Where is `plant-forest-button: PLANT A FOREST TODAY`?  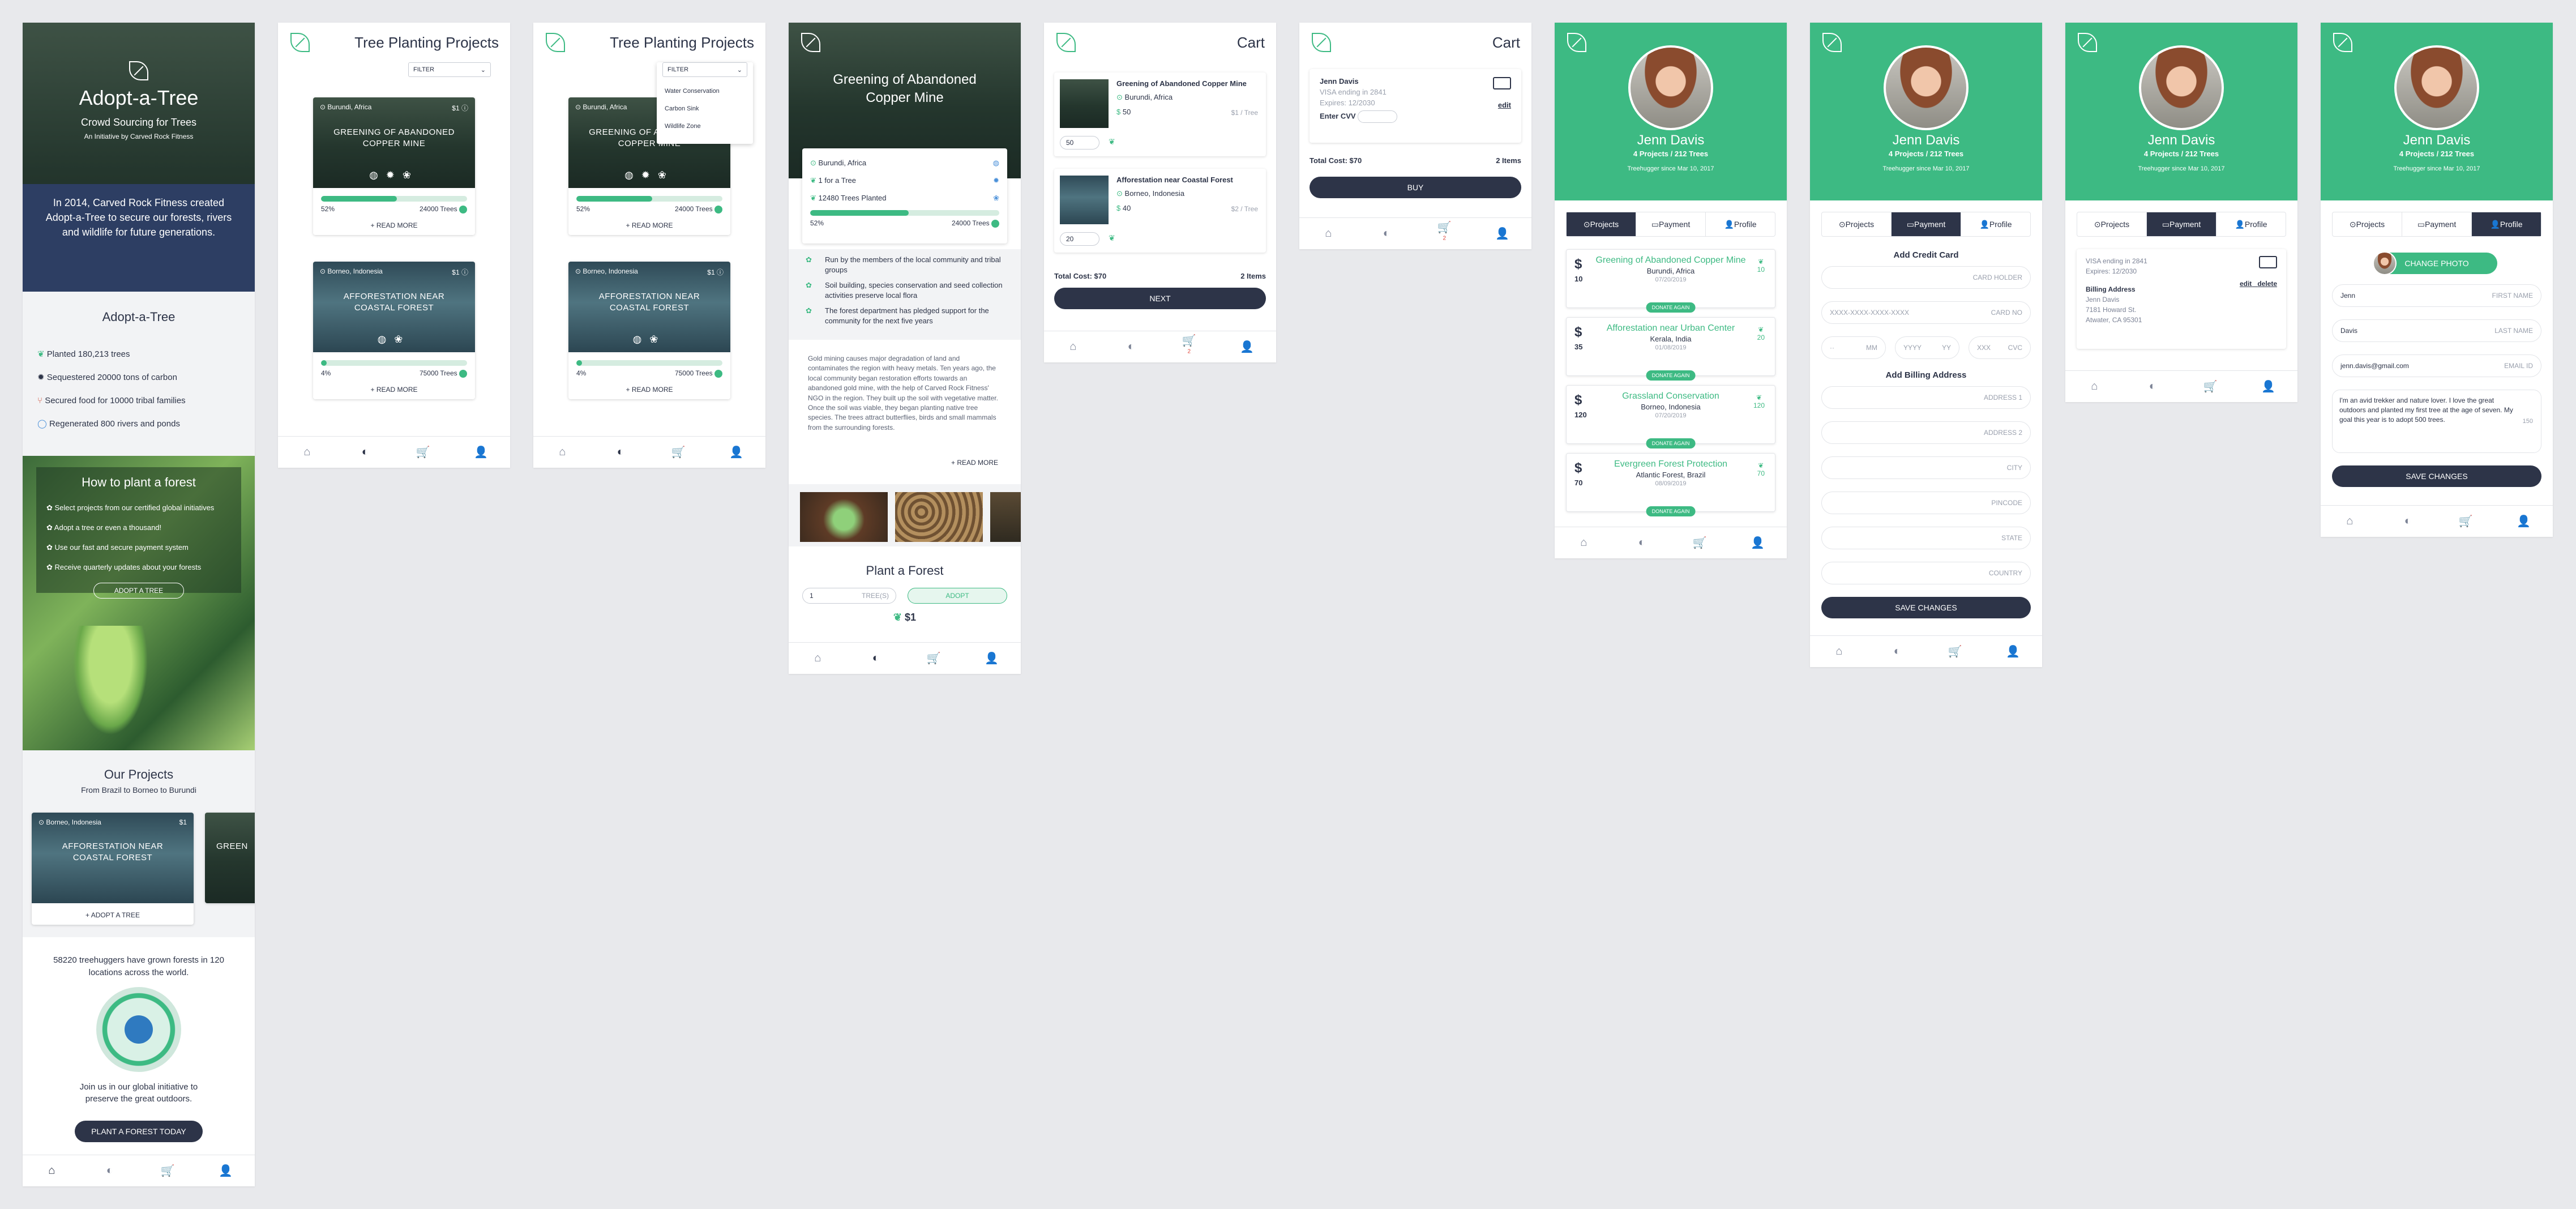
plant-forest-button: PLANT A FOREST TODAY is located at coordinates (139, 1131).